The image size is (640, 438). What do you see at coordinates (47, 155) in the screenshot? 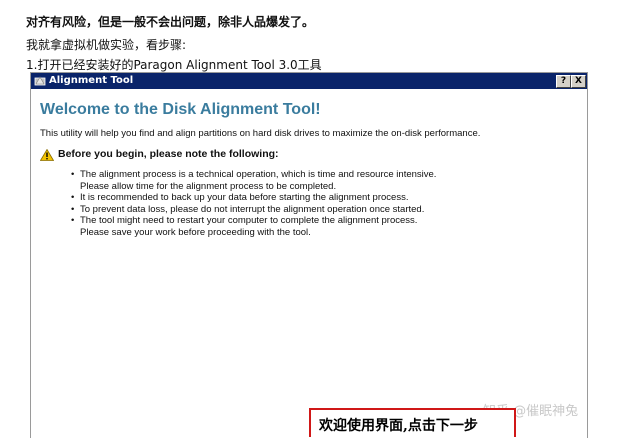
I see `warning-triangle-icon` at bounding box center [47, 155].